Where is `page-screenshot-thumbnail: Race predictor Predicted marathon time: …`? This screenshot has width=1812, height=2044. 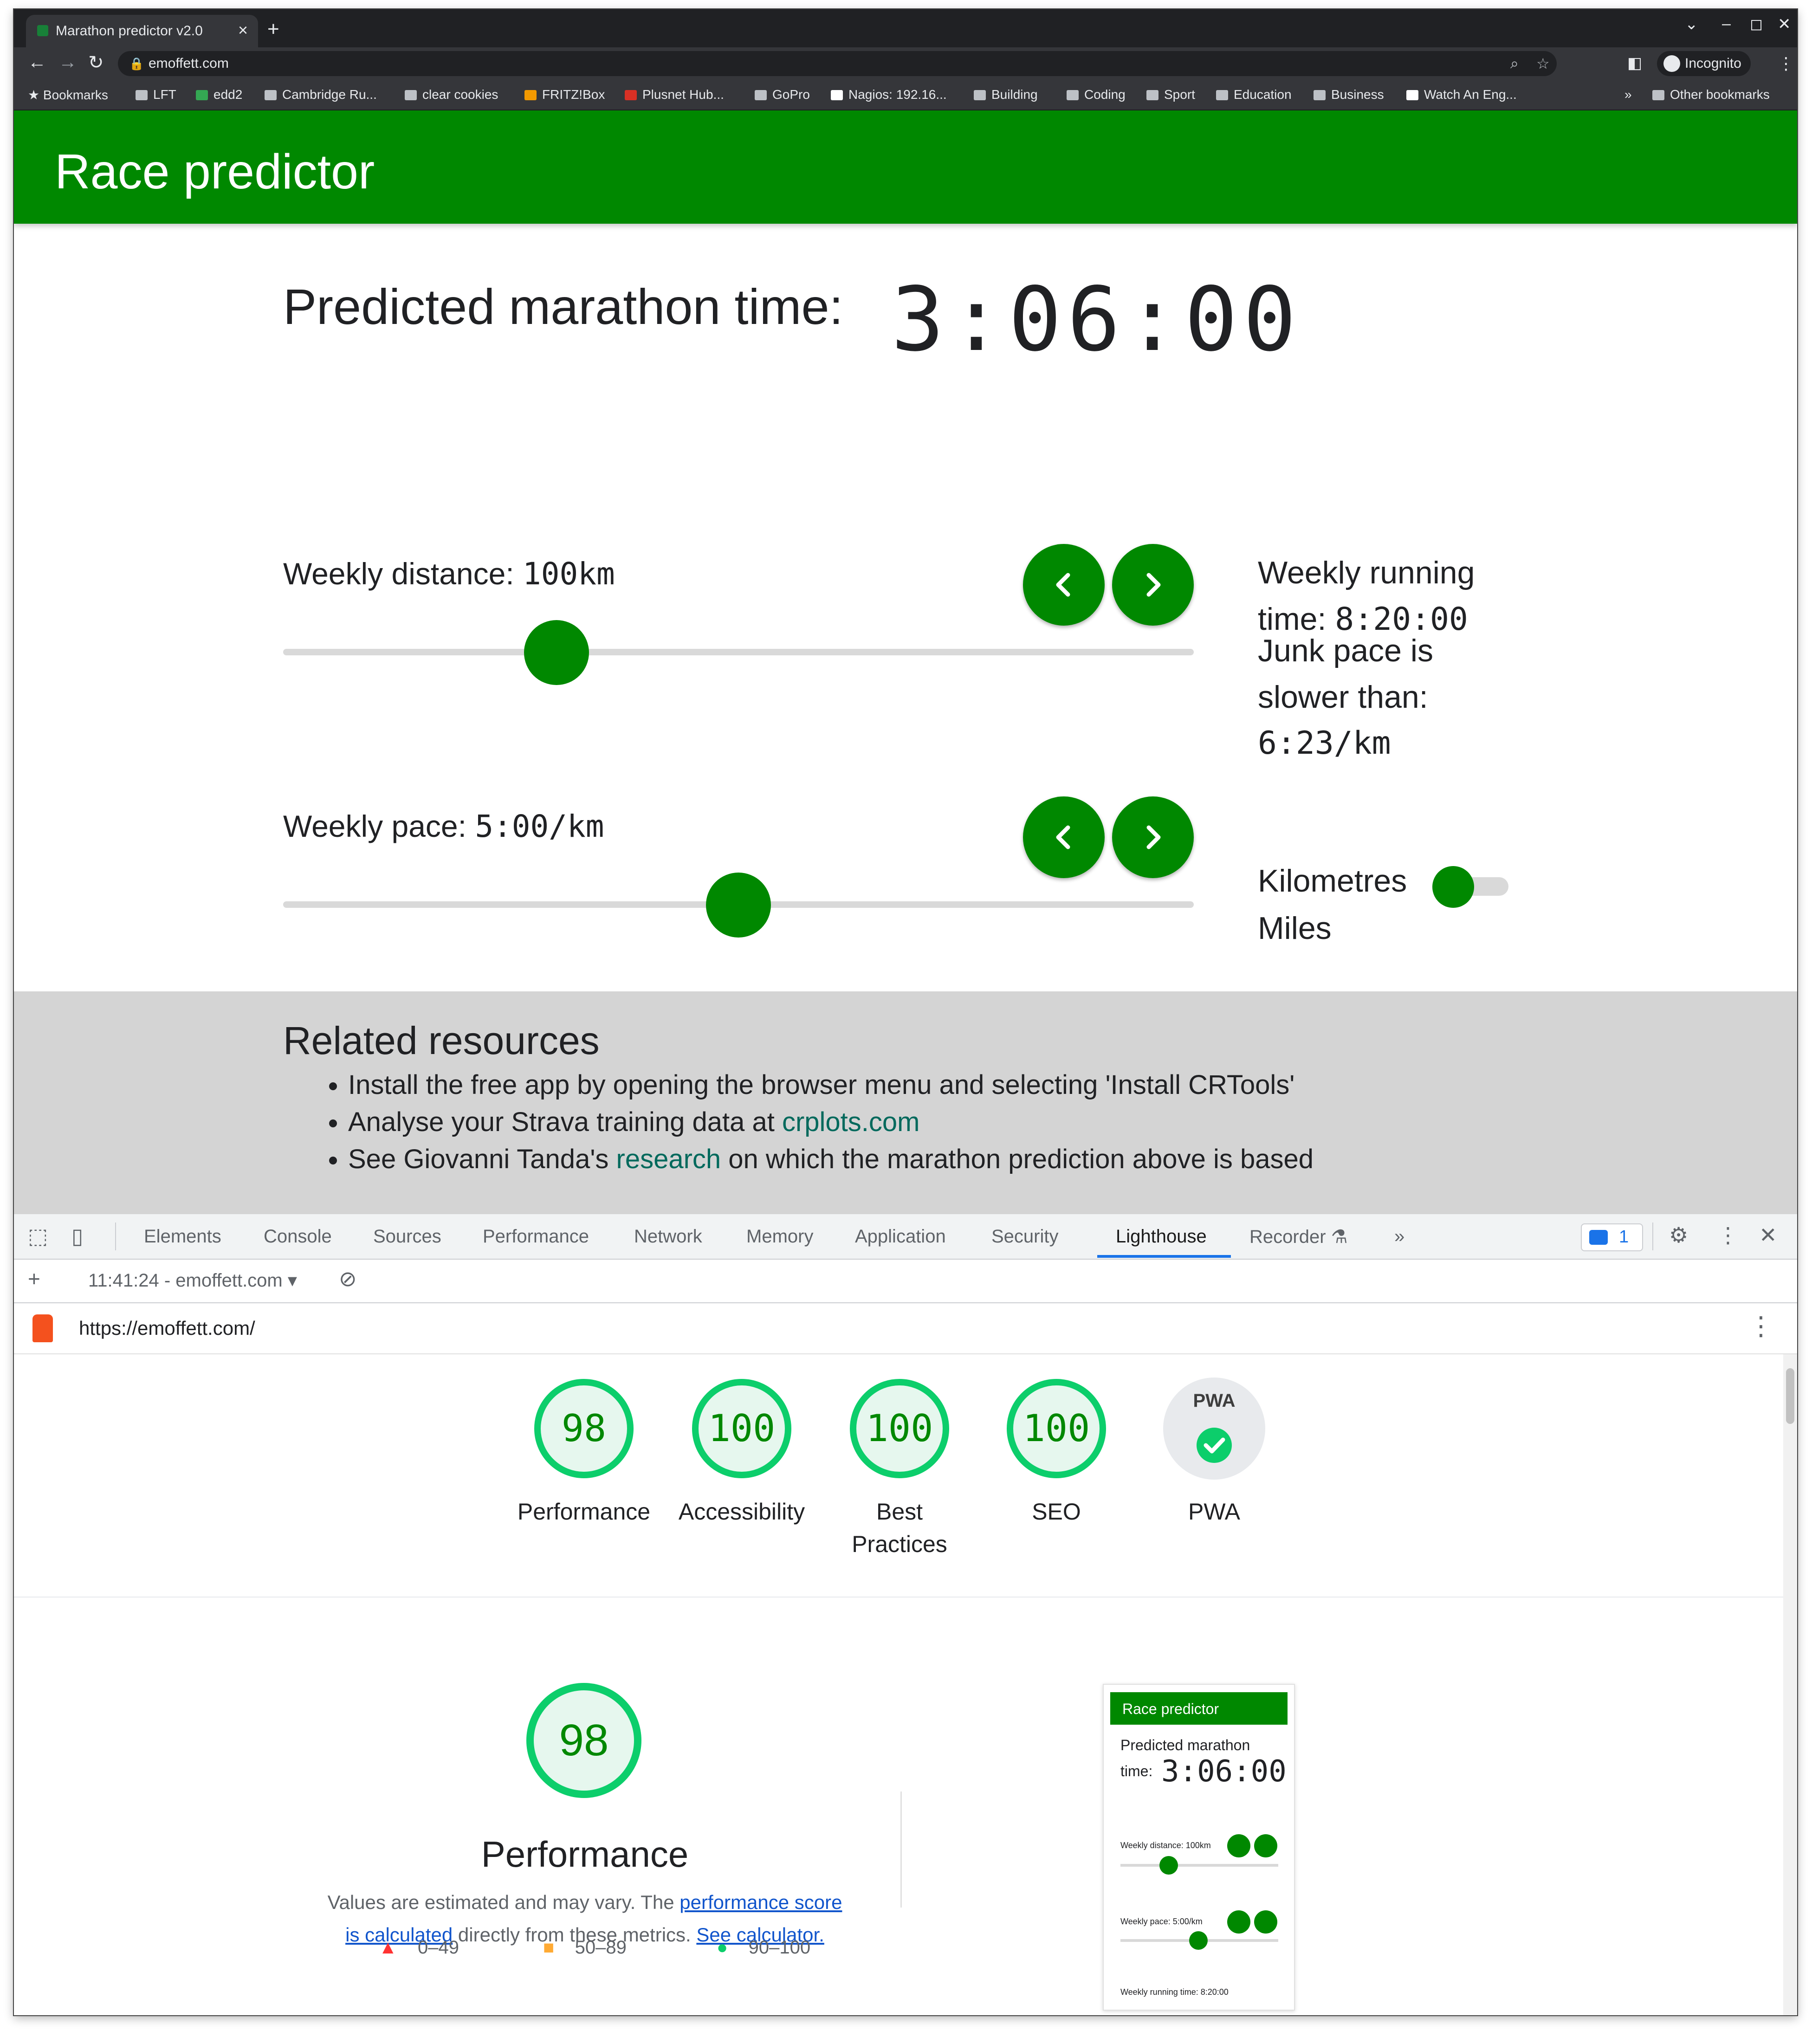 page-screenshot-thumbnail: Race predictor Predicted marathon time: … is located at coordinates (1199, 1848).